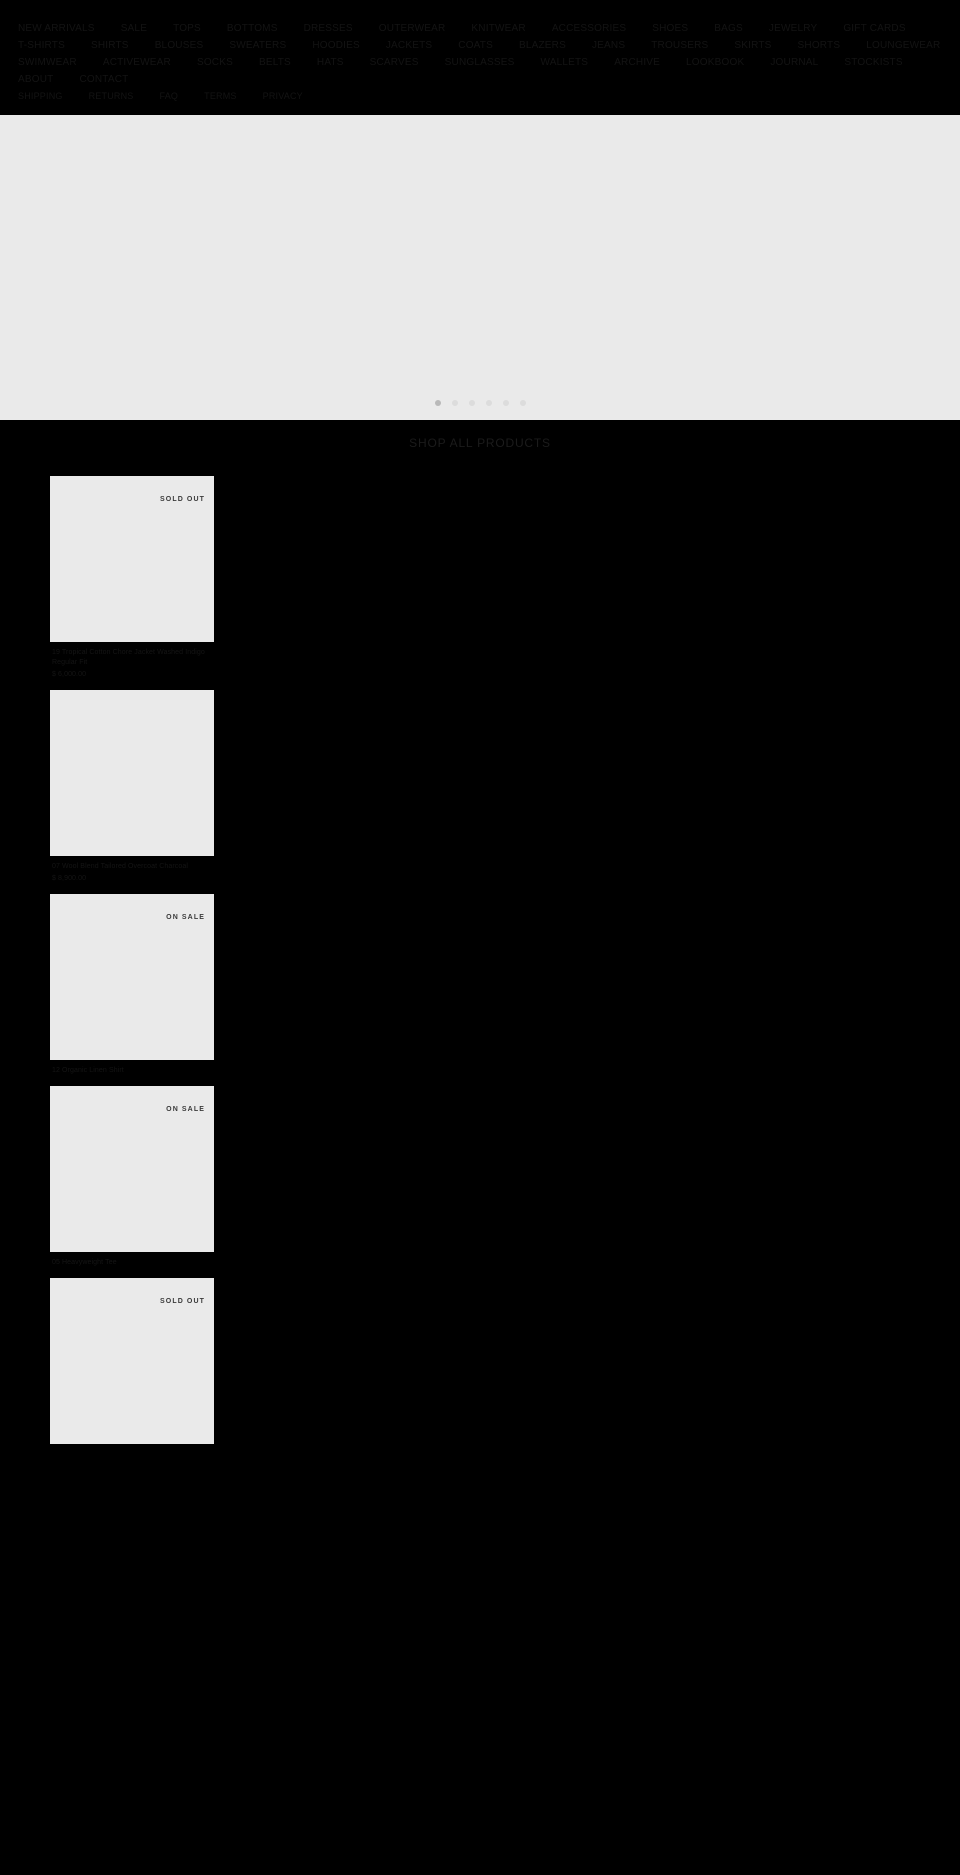 The width and height of the screenshot is (960, 1875). I want to click on nav-link: SOCKS, so click(215, 62).